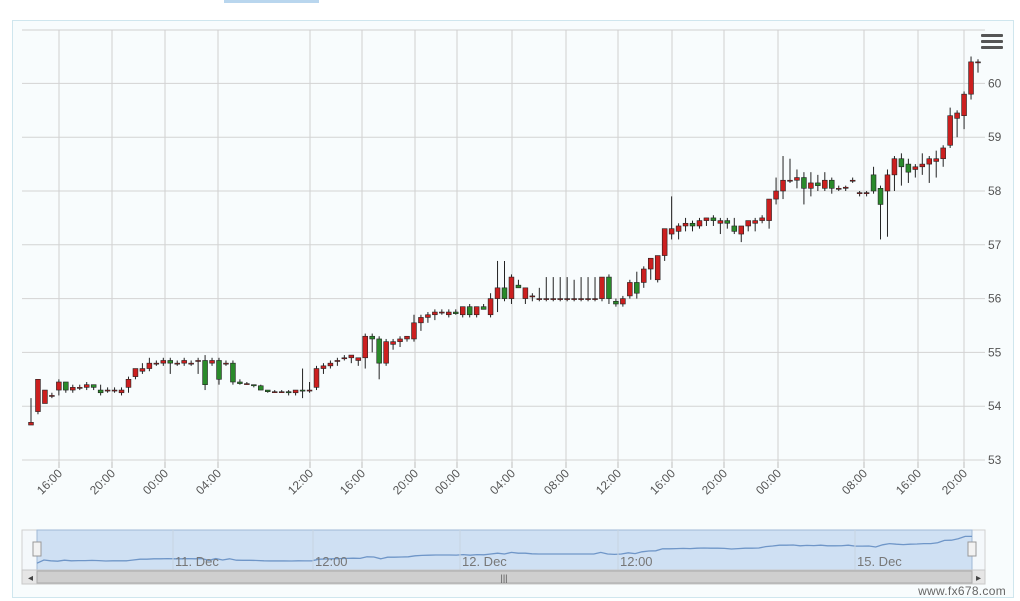 The image size is (1020, 601). Describe the element at coordinates (879, 561) in the screenshot. I see `navigator-label: 15. Dec` at that location.